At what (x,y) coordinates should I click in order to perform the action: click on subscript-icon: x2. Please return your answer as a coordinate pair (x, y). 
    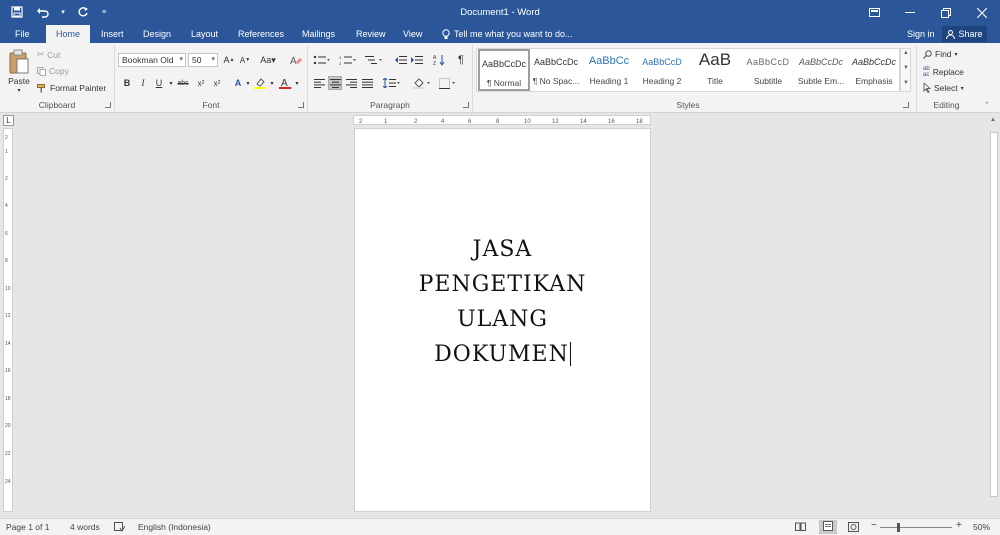
    Looking at the image, I should click on (201, 83).